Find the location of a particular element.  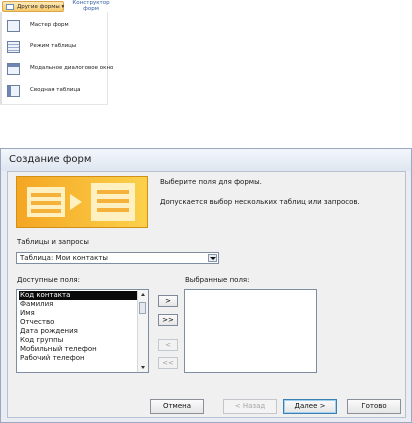

dialog-titlebar: Создание форм is located at coordinates (206, 160).